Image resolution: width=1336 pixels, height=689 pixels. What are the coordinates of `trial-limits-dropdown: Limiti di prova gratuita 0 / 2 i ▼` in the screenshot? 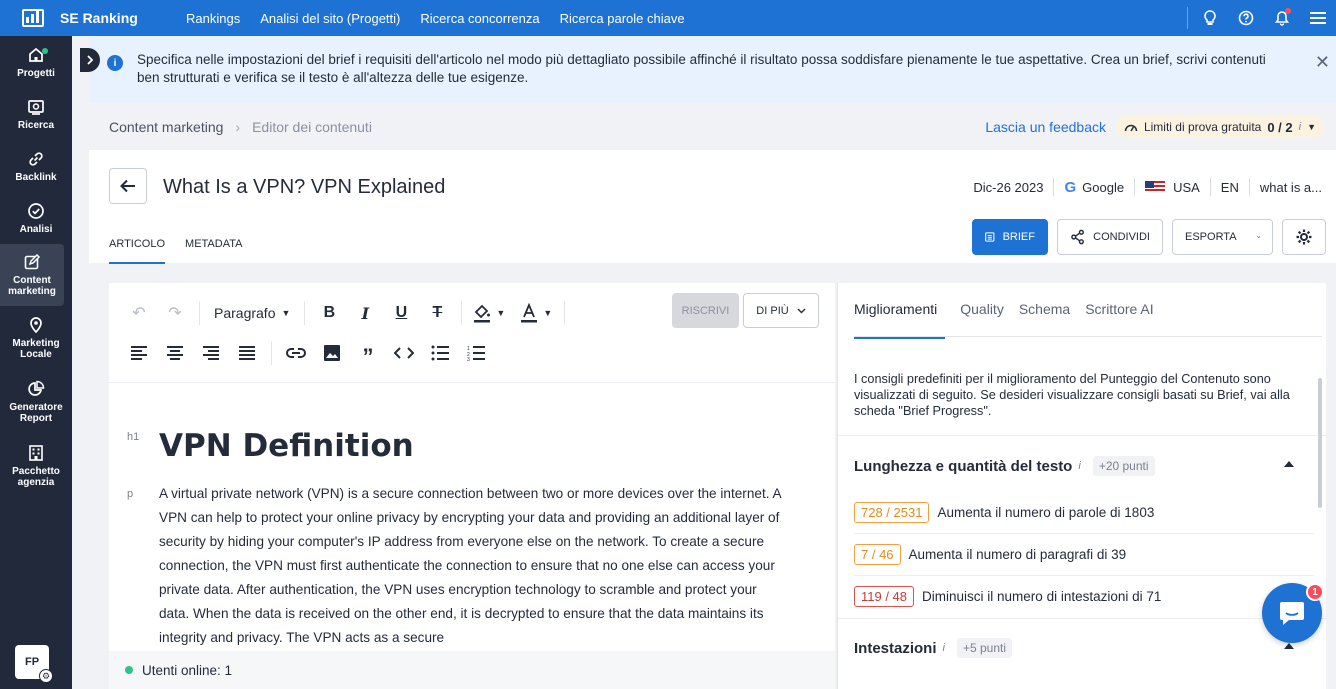 It's located at (1219, 127).